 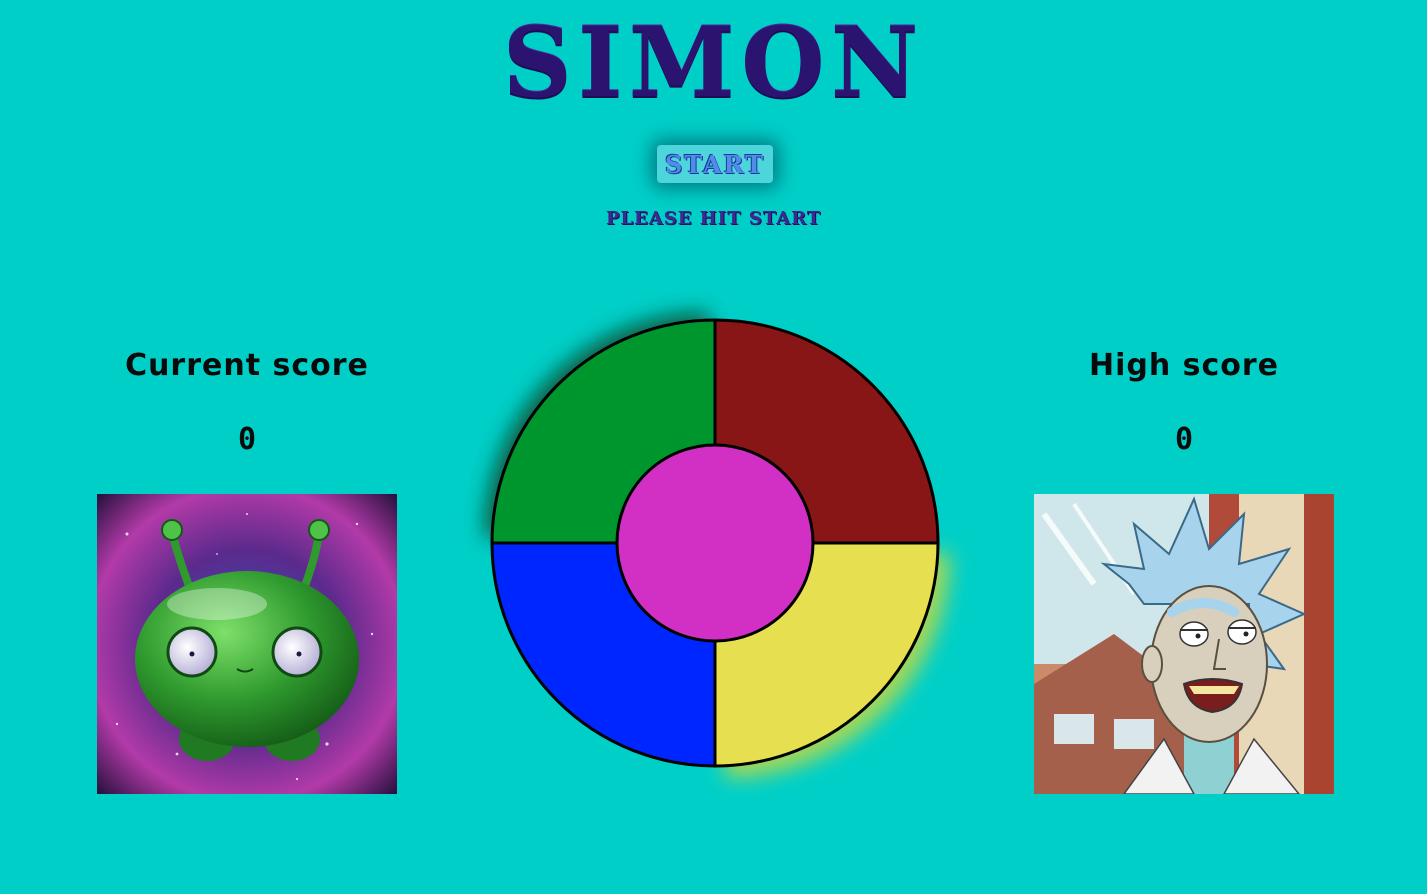 What do you see at coordinates (1184, 365) in the screenshot?
I see `high-score-label: High score` at bounding box center [1184, 365].